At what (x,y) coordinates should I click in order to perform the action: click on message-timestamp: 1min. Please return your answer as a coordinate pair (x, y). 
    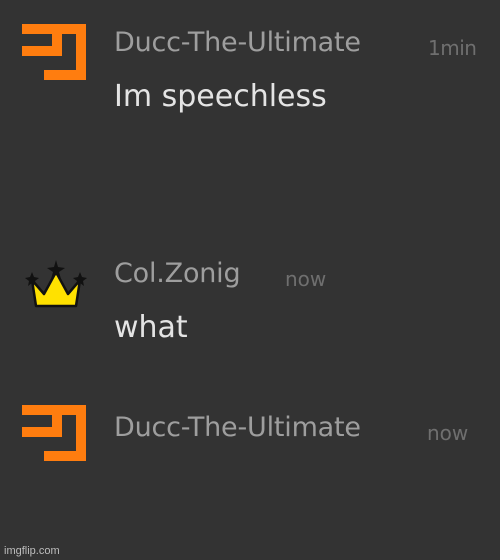
    Looking at the image, I should click on (452, 48).